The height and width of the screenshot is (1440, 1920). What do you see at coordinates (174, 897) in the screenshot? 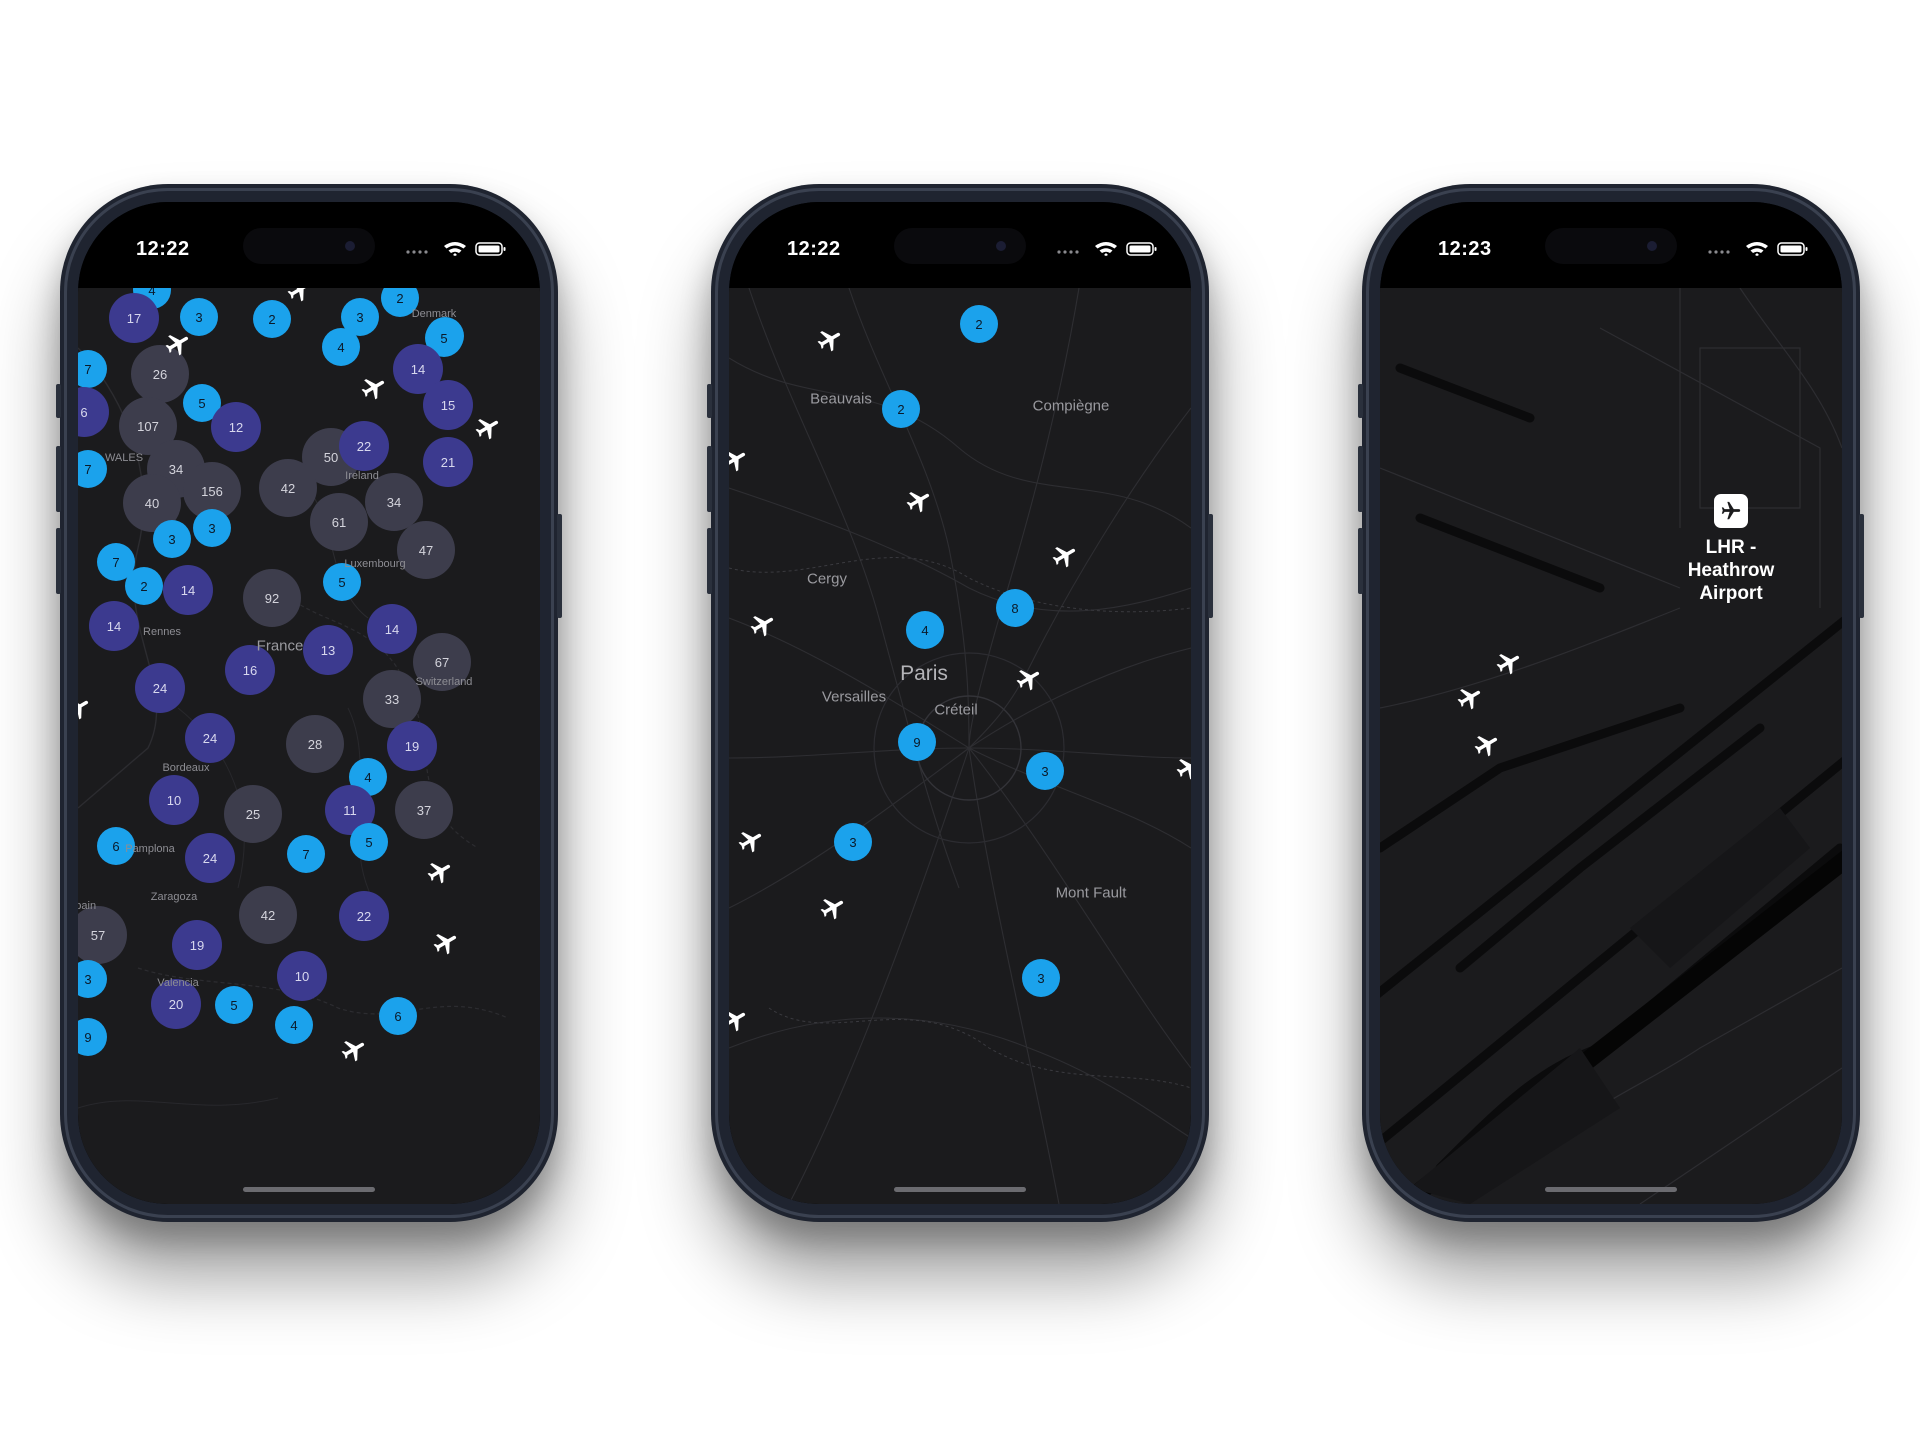
I see `place-label: Zaragoza` at bounding box center [174, 897].